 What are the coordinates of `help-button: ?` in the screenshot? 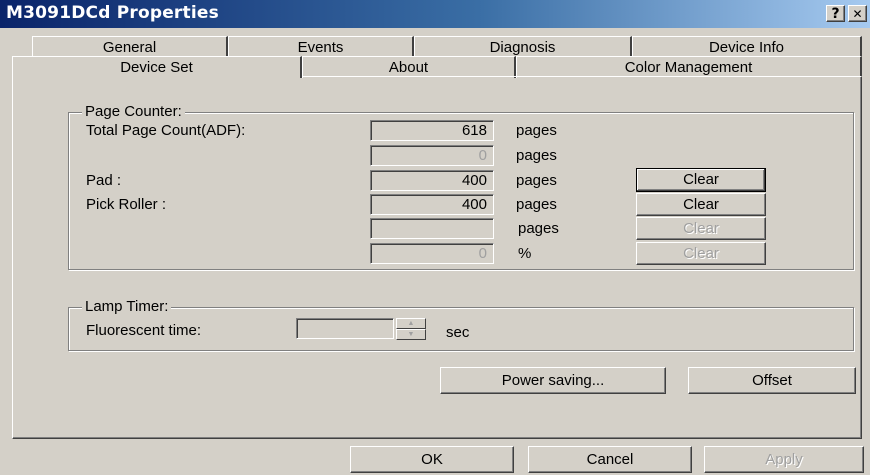 It's located at (835, 13).